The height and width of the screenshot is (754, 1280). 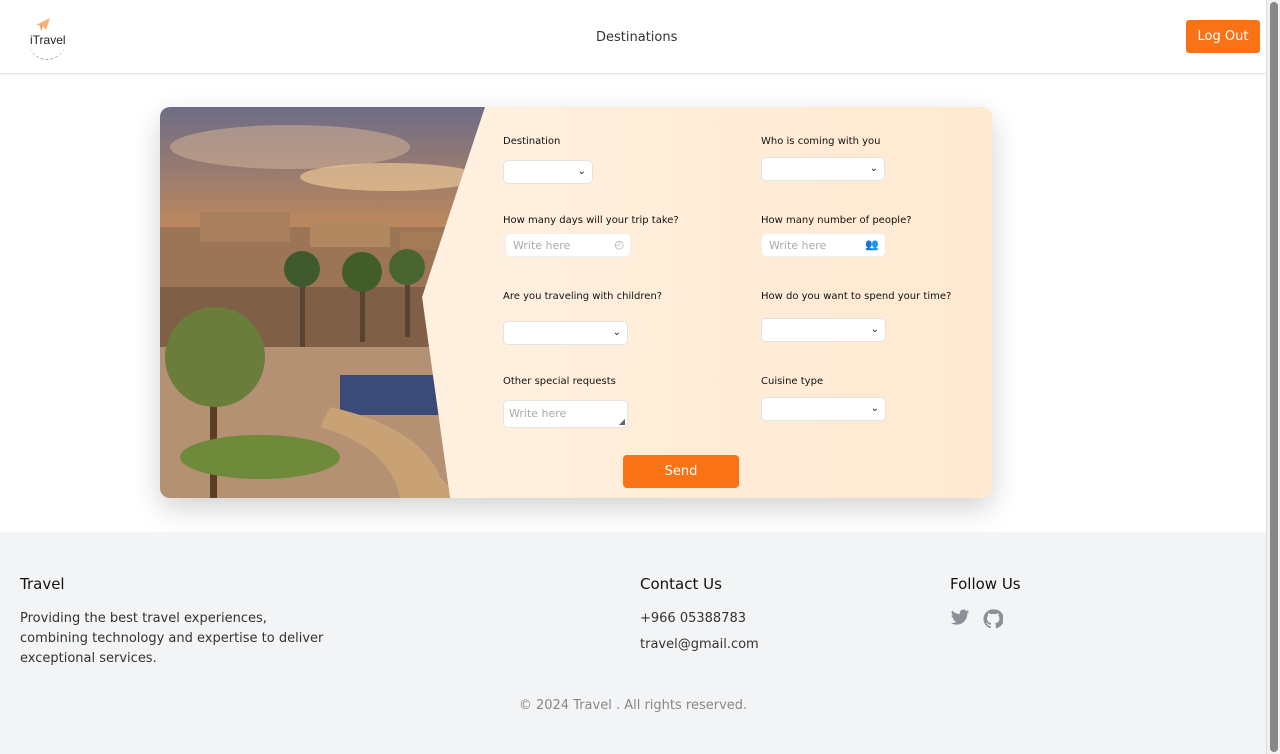 What do you see at coordinates (548, 172) in the screenshot?
I see `destination-select: ⌄` at bounding box center [548, 172].